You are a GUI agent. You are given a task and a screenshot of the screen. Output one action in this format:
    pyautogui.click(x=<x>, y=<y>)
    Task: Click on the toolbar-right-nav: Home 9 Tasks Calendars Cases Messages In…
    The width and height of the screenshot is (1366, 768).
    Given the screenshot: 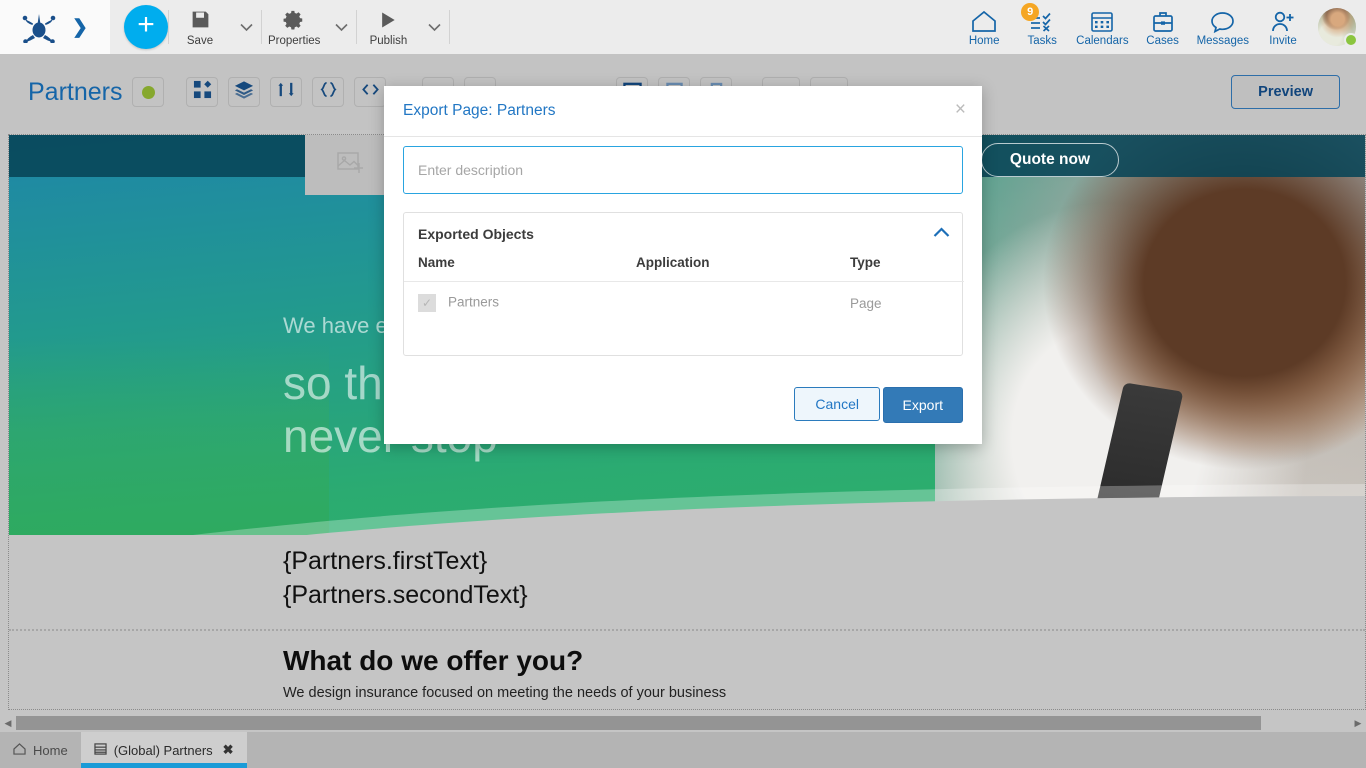 What is the action you would take?
    pyautogui.click(x=1160, y=27)
    